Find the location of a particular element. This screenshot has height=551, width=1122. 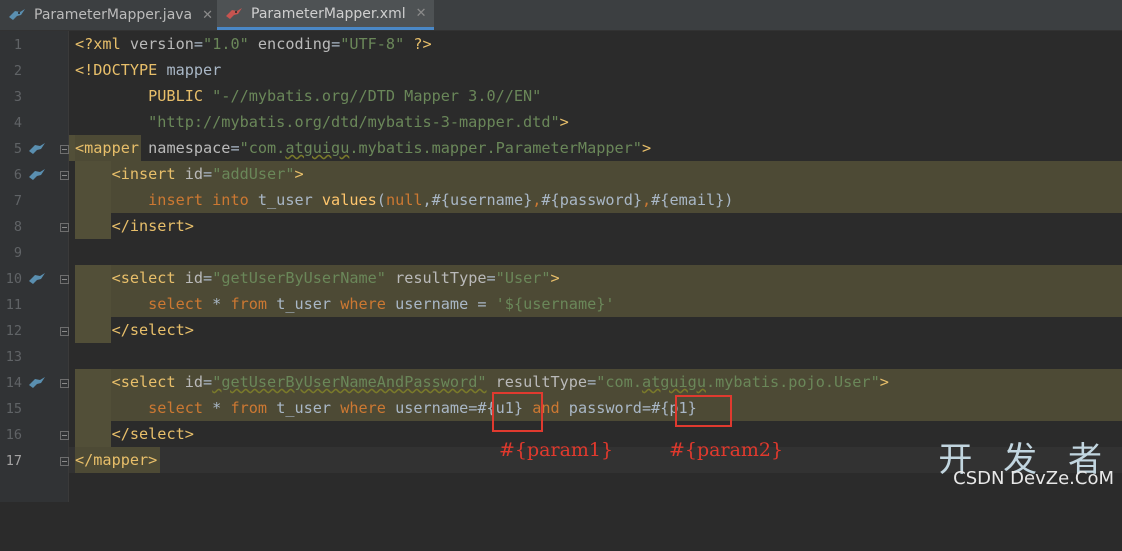

annotation-param2: #{param2} is located at coordinates (726, 450).